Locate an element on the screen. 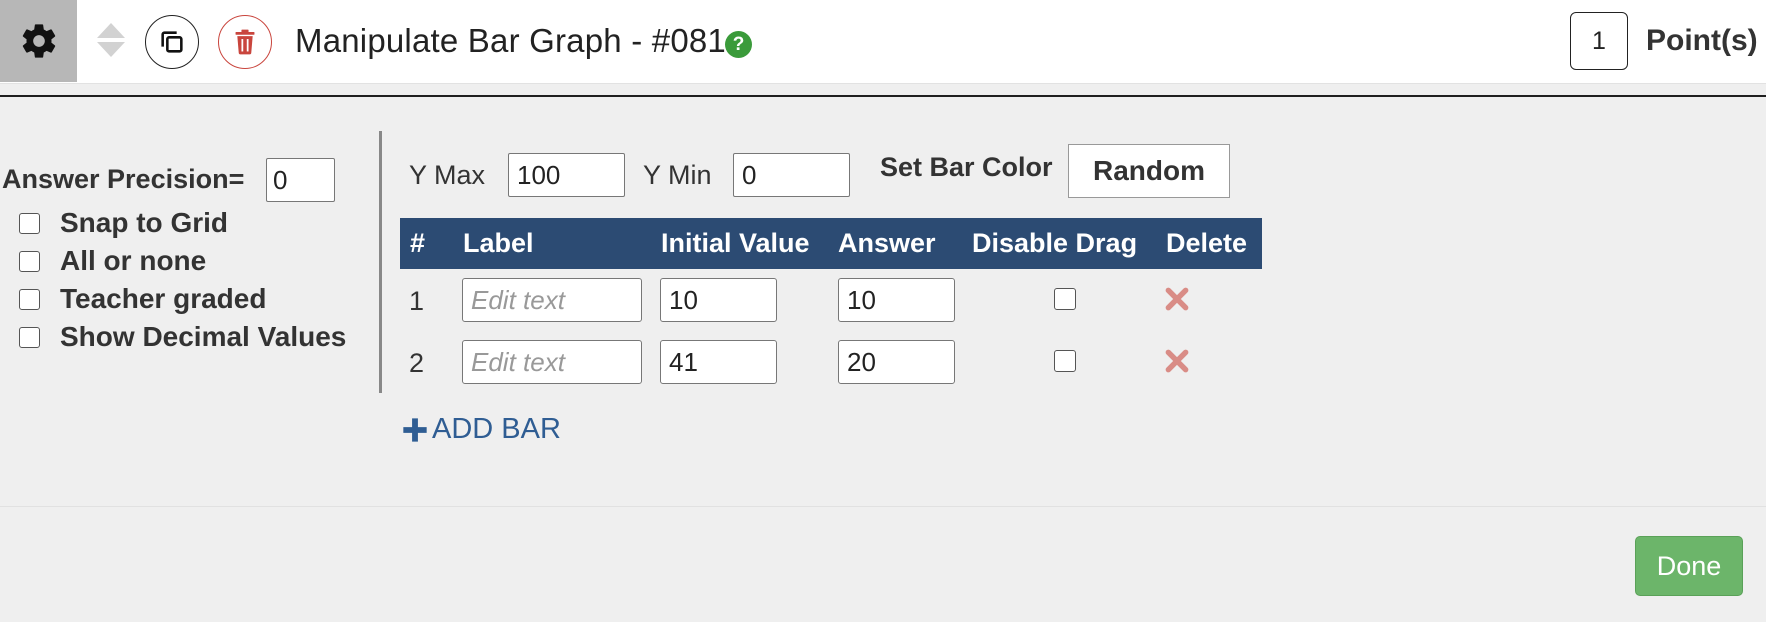 The image size is (1766, 622). column-header-initial-value: Initial Value is located at coordinates (735, 243).